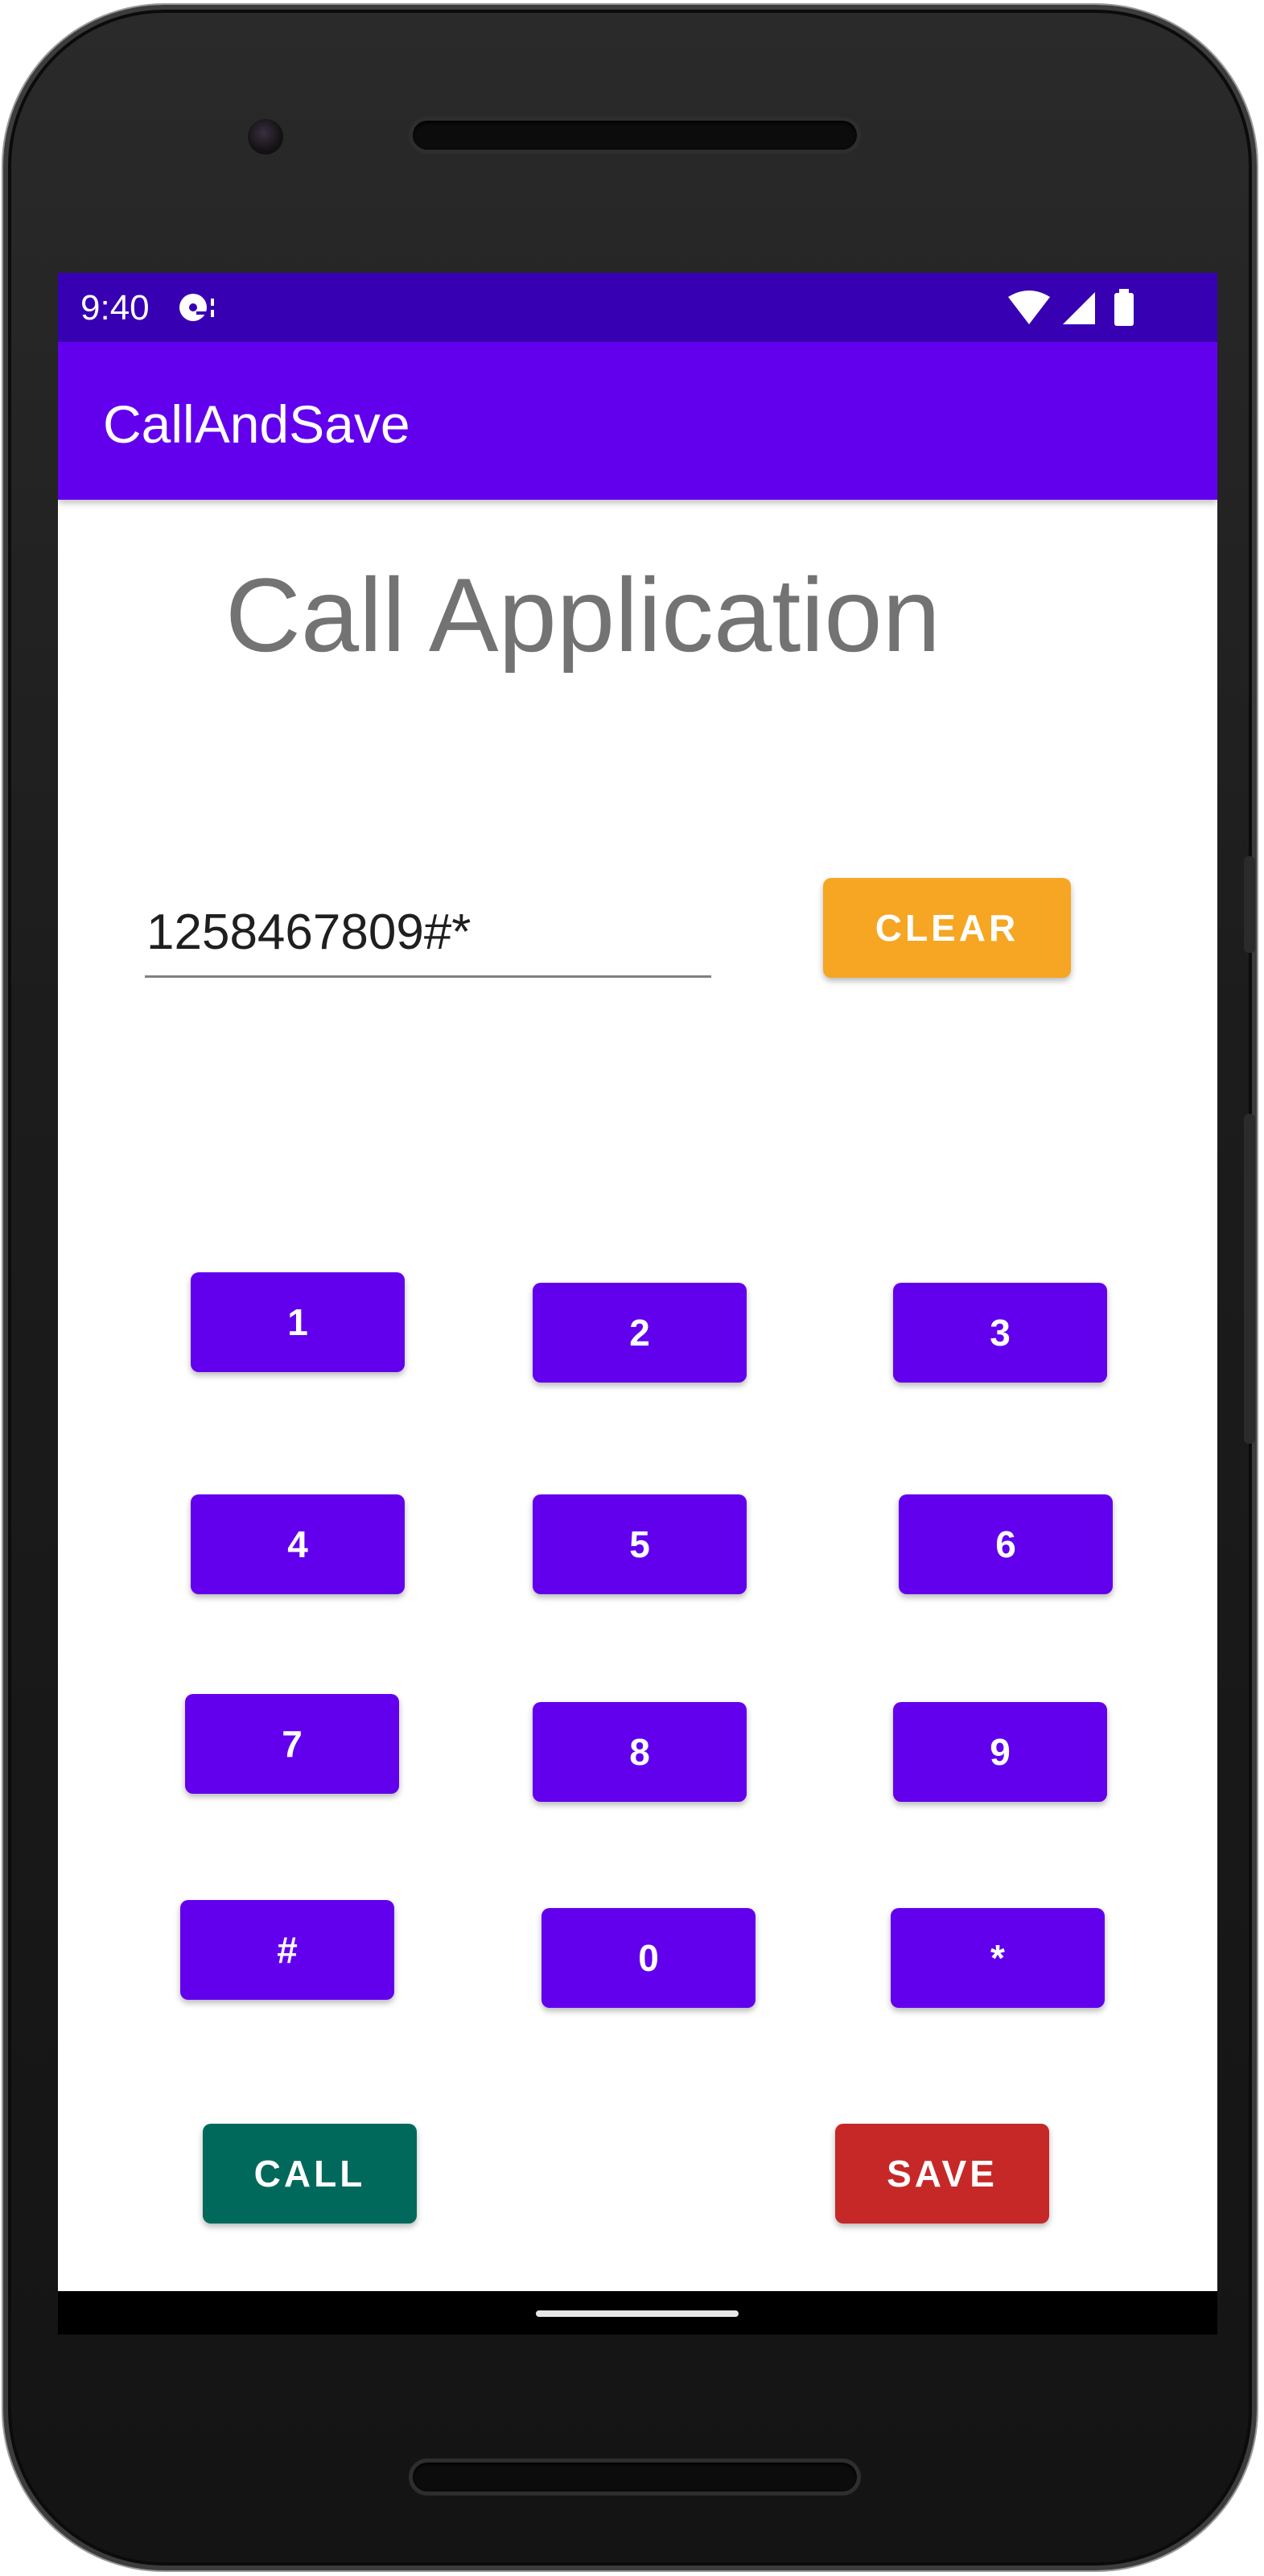  I want to click on battery-icon, so click(1124, 307).